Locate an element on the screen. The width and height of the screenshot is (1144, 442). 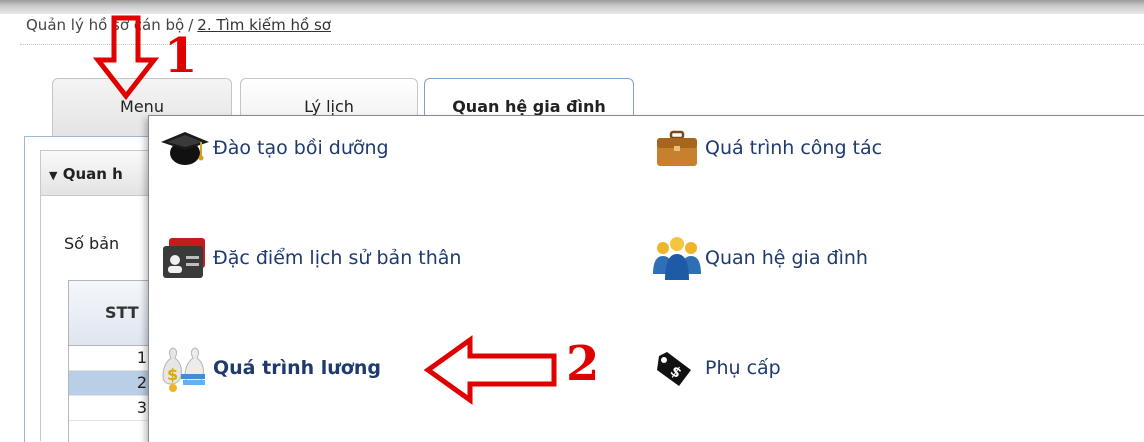
step-number-2: 2 is located at coordinates (583, 364).